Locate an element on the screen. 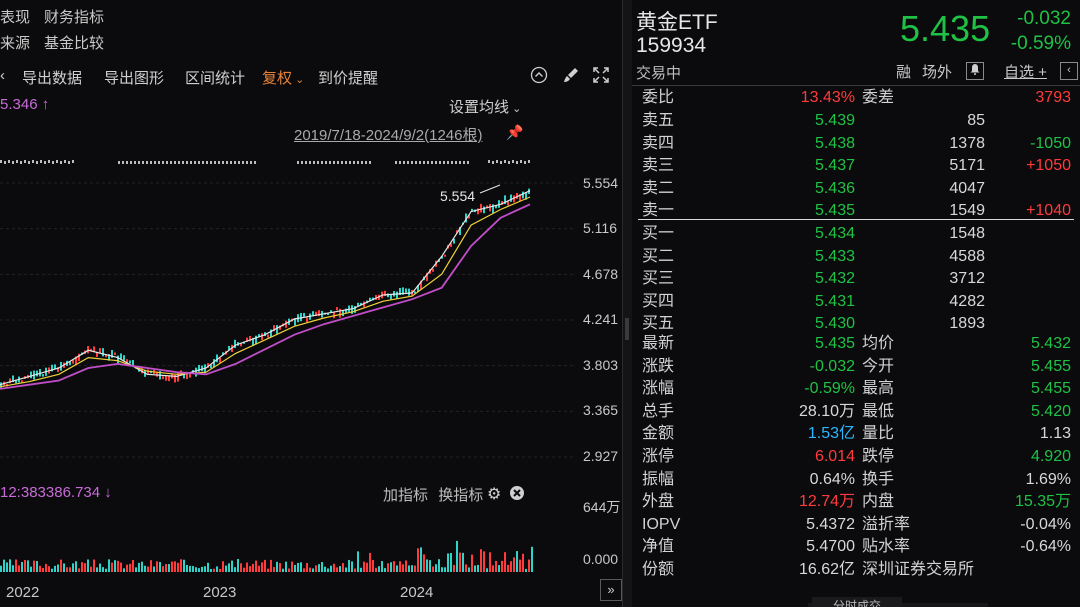 The height and width of the screenshot is (607, 1080). otc-button: 场外 is located at coordinates (937, 71).